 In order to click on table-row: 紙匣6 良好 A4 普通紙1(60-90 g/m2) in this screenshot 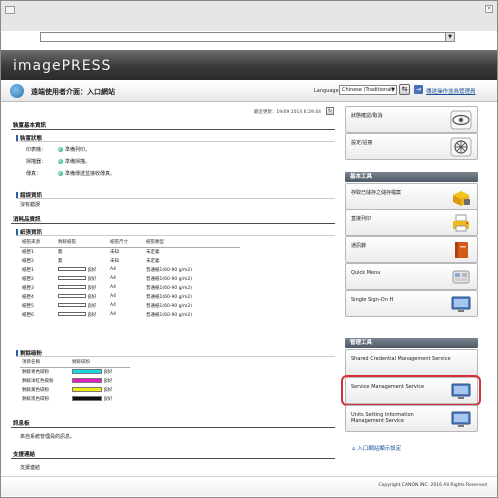, I will do `click(130, 314)`.